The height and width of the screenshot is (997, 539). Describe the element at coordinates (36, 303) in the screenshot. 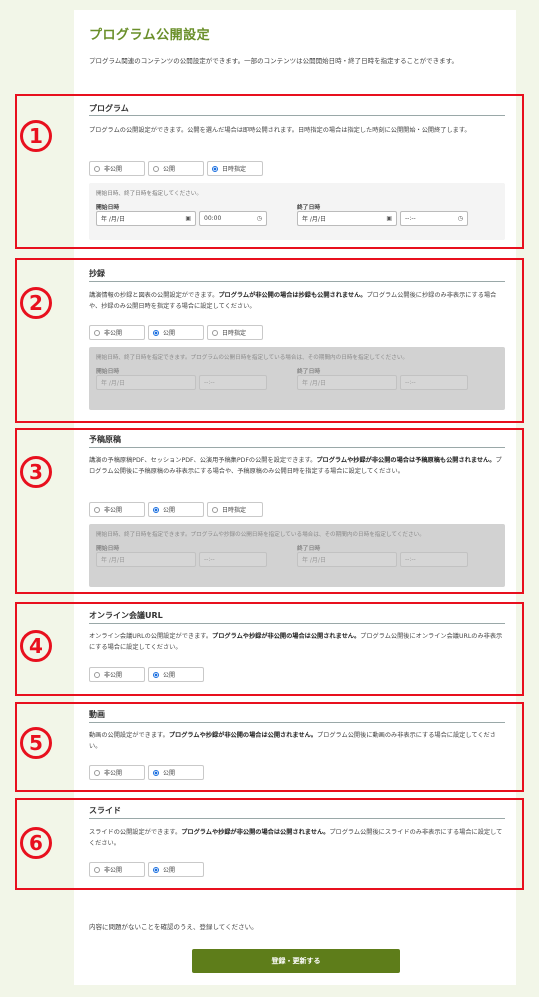

I see `marker-2: 2` at that location.